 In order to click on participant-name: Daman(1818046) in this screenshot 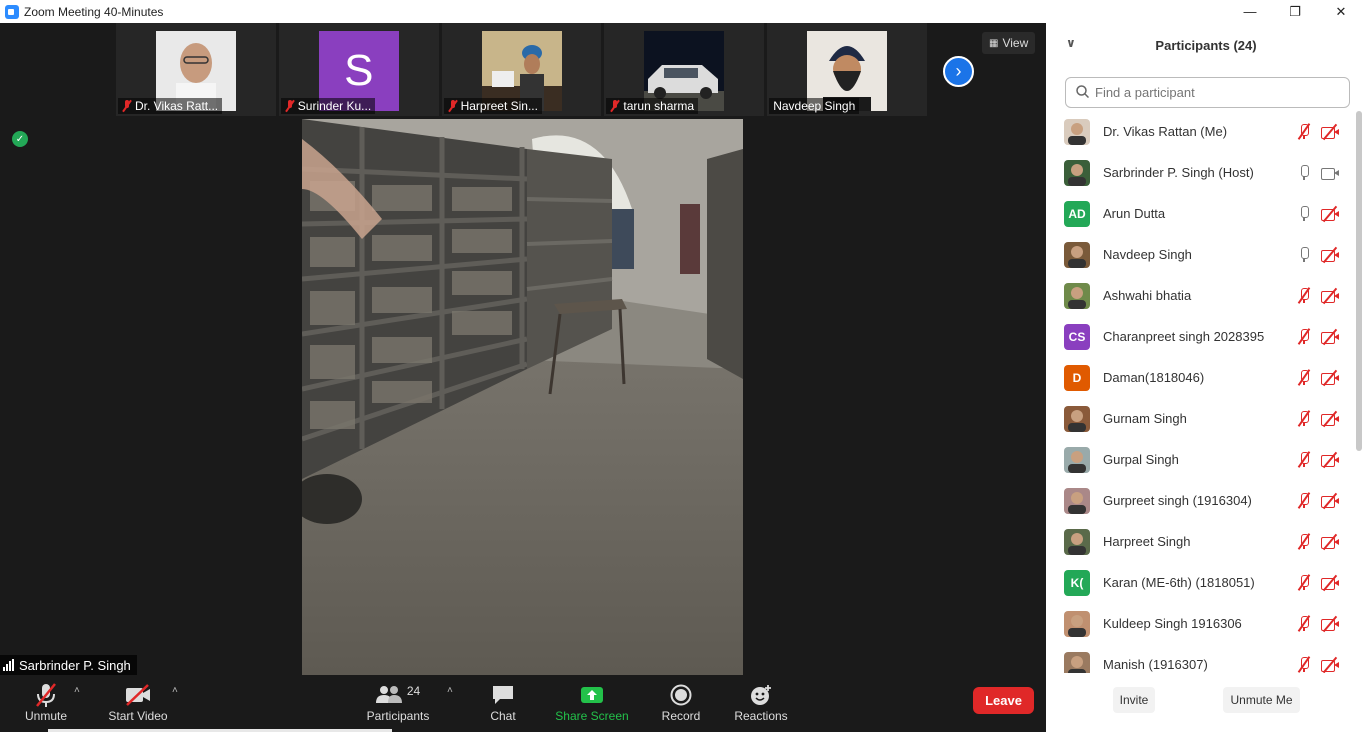, I will do `click(1154, 377)`.